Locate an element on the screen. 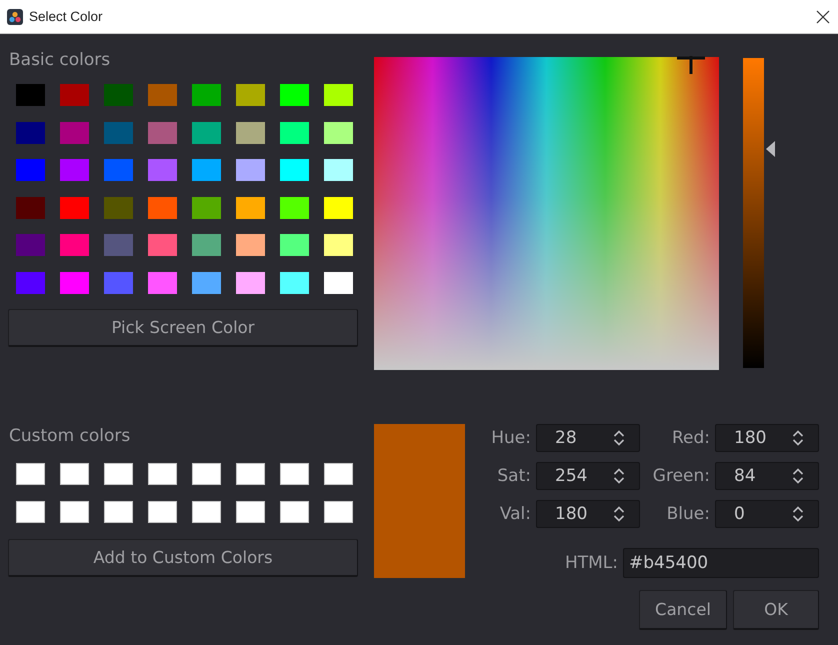 The height and width of the screenshot is (645, 838). spin-box: 84 is located at coordinates (767, 476).